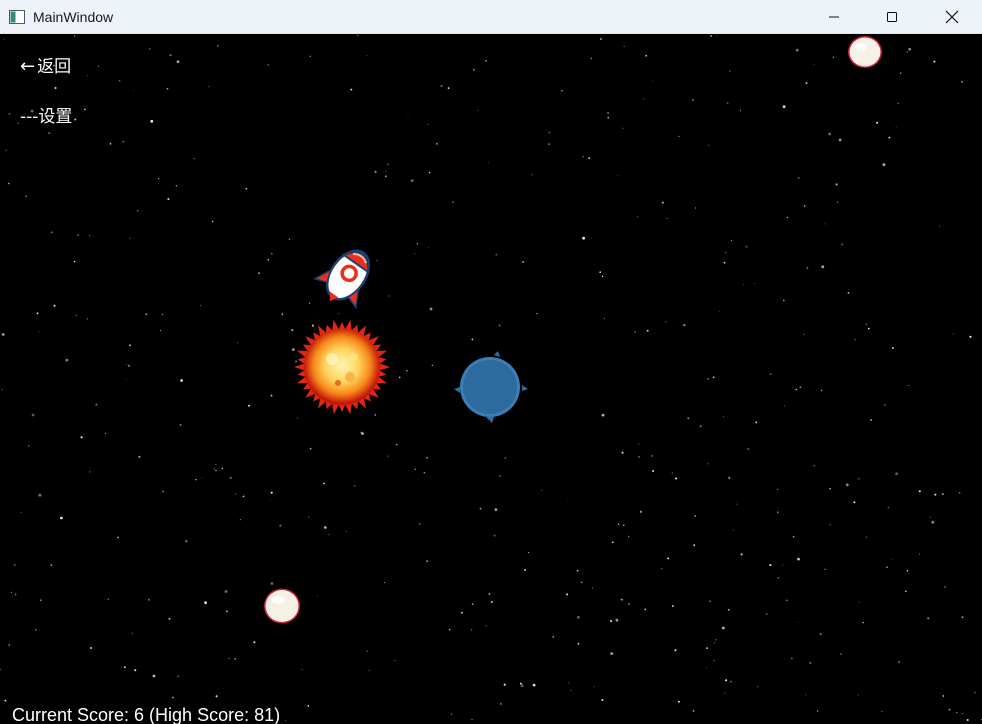  Describe the element at coordinates (834, 17) in the screenshot. I see `minimize-button` at that location.